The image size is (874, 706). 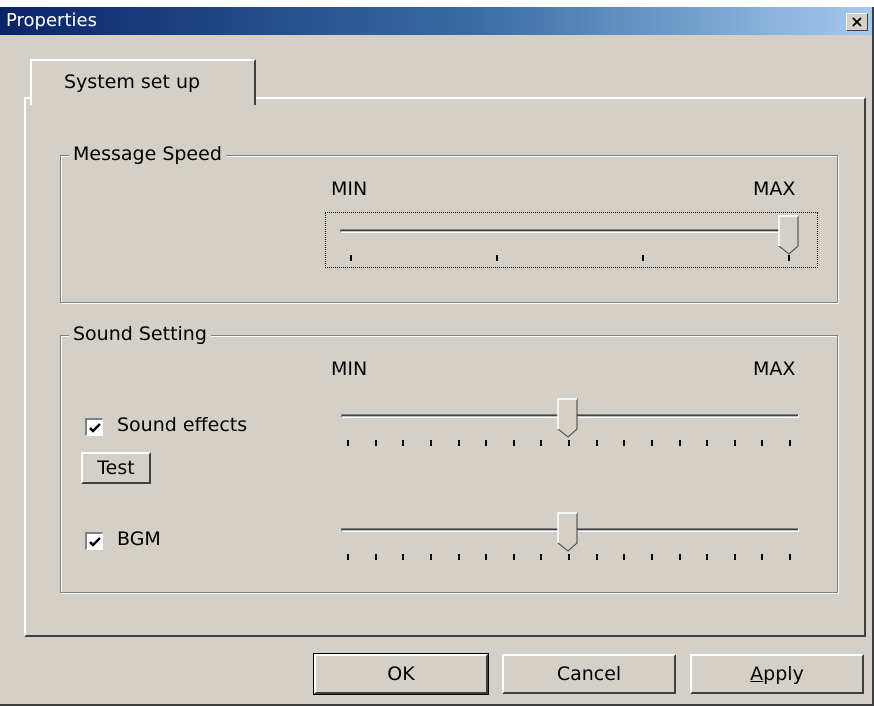 What do you see at coordinates (571, 240) in the screenshot?
I see `message-speed-slider` at bounding box center [571, 240].